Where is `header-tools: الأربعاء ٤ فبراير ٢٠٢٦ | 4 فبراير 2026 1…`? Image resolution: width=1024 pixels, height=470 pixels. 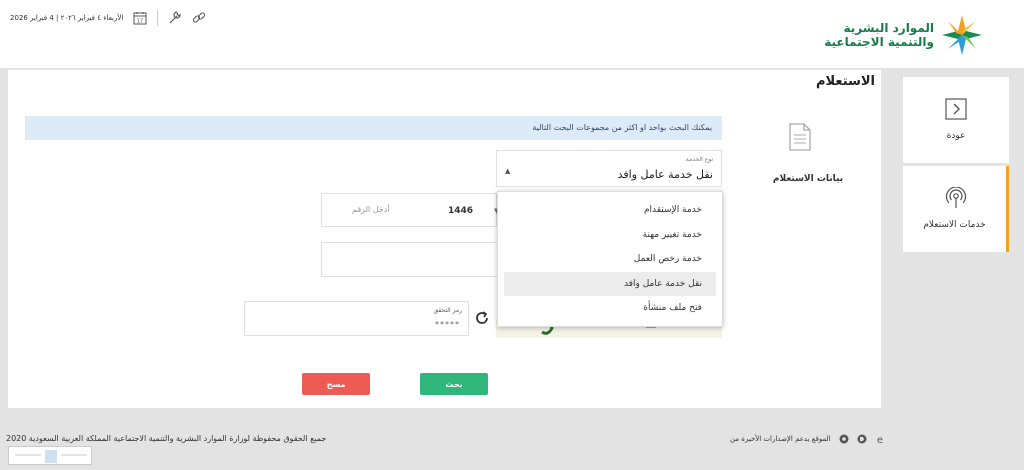 header-tools: الأربعاء ٤ فبراير ٢٠٢٦ | 4 فبراير 2026 1… is located at coordinates (108, 18).